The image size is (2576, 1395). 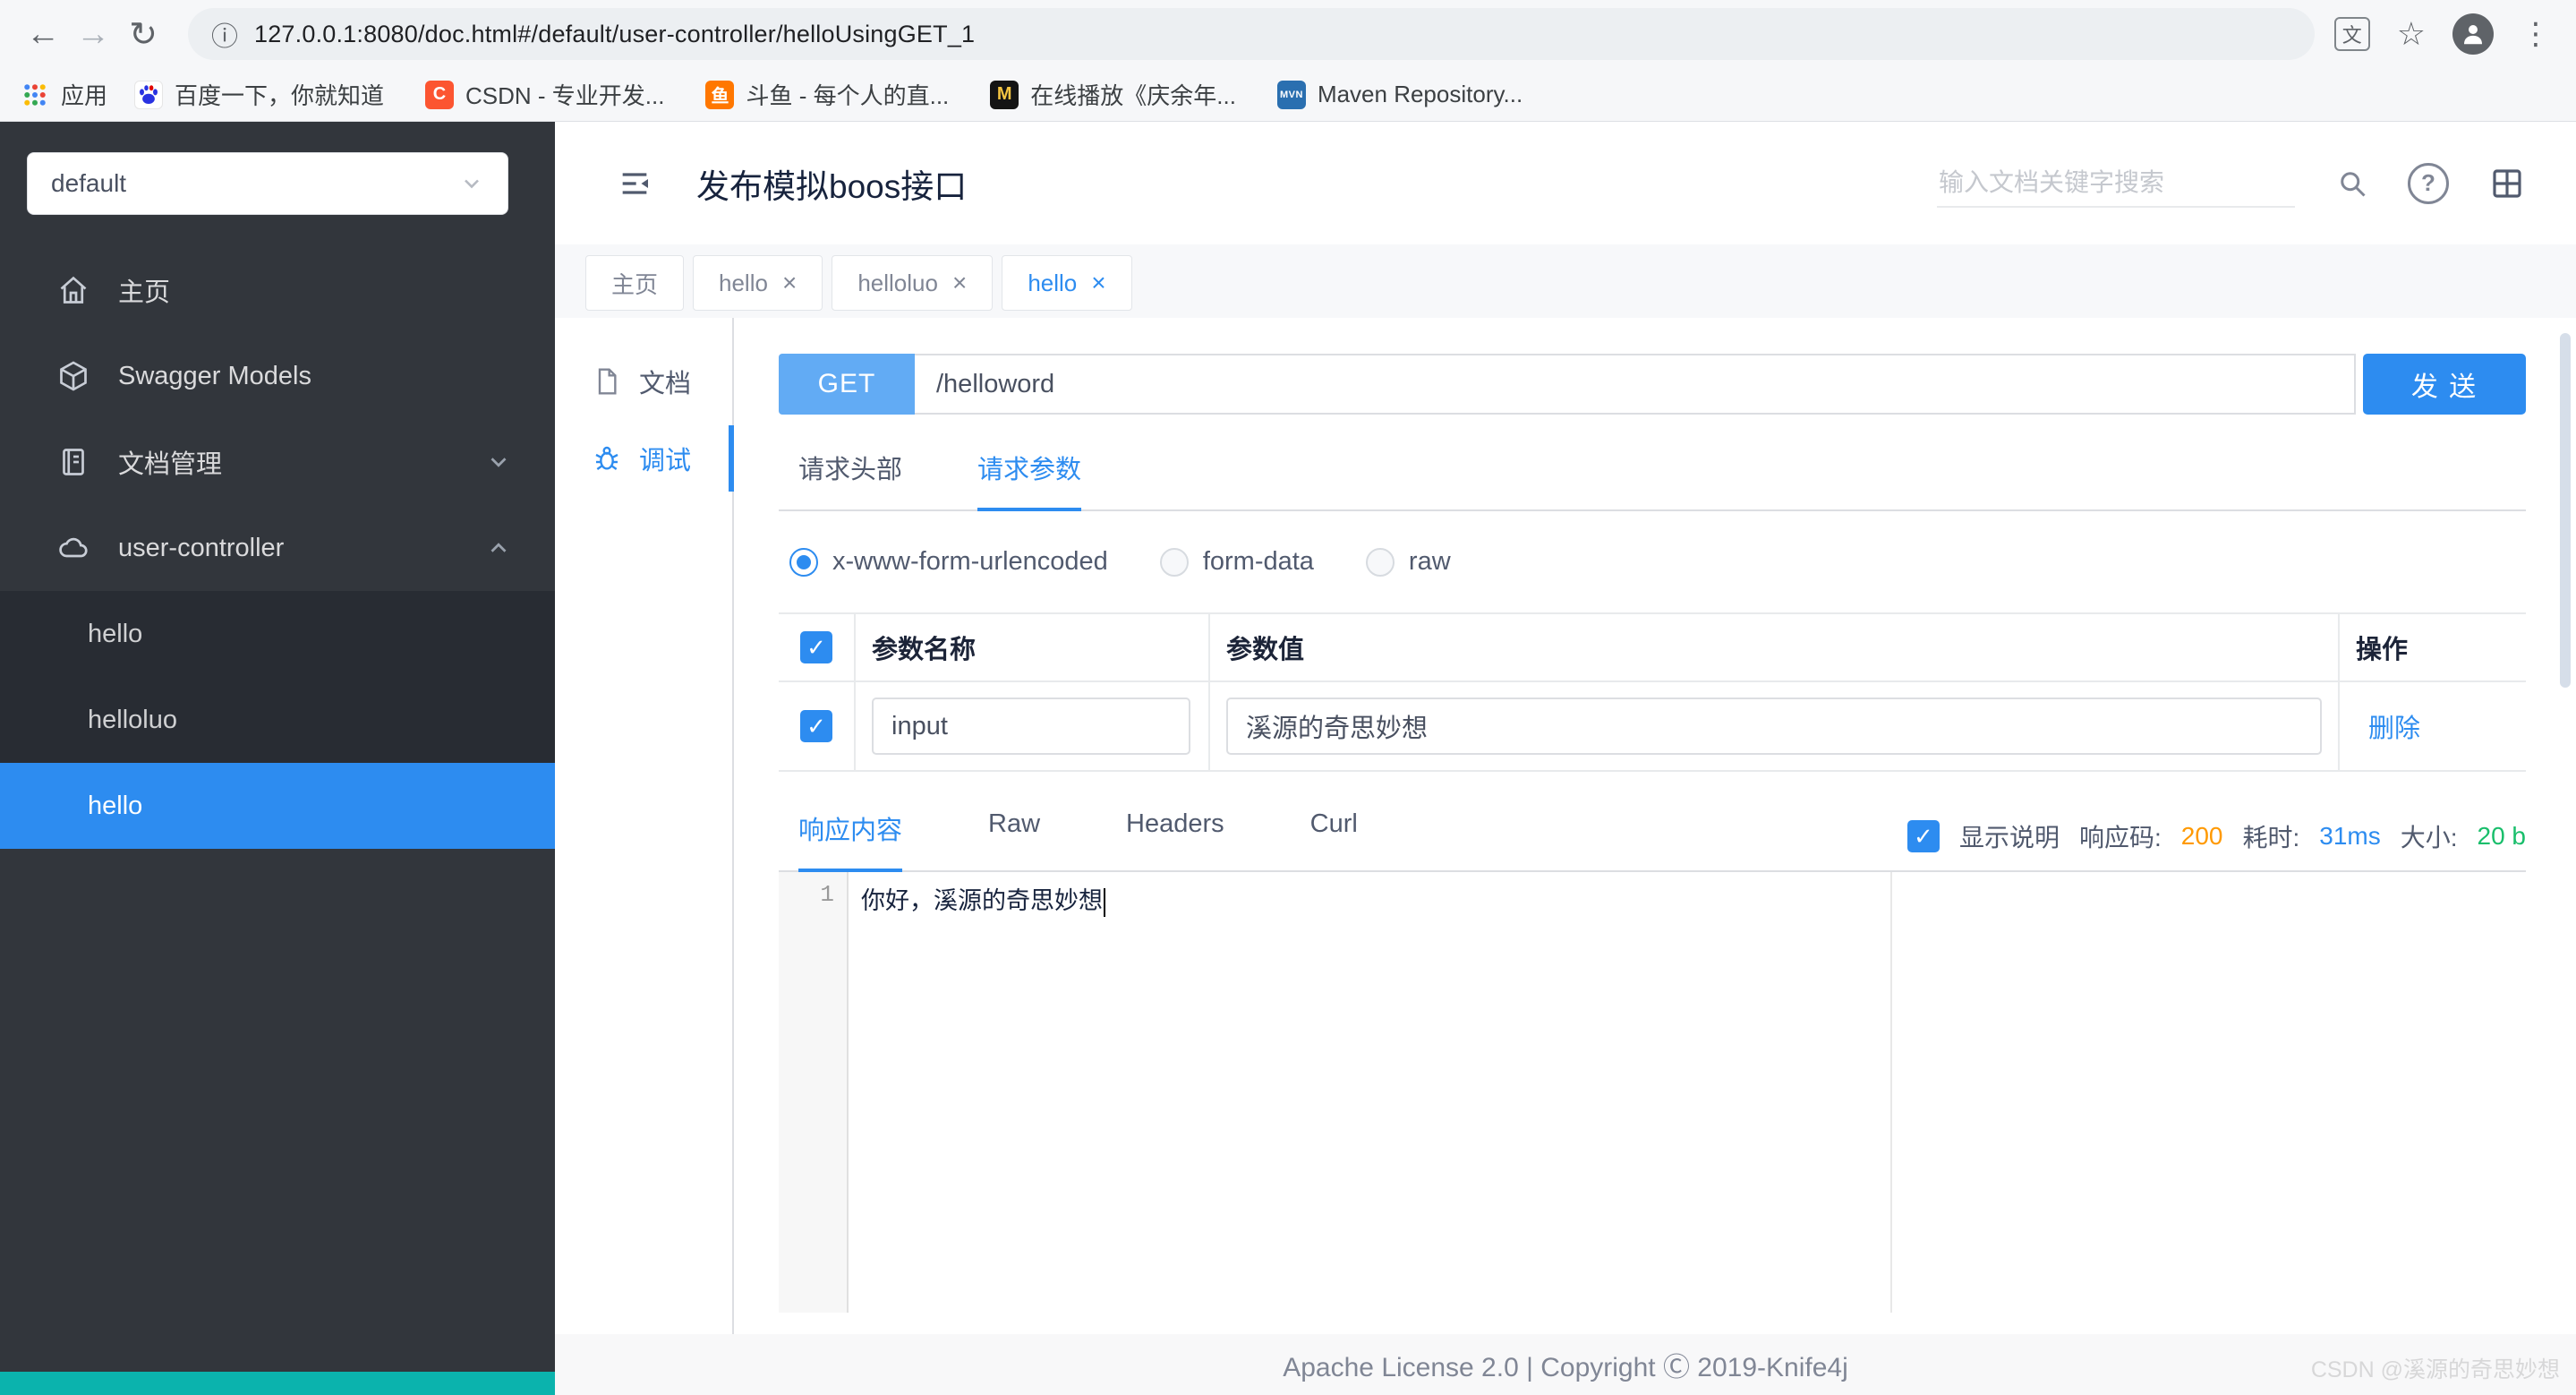 I want to click on radio-raw: raw, so click(x=1408, y=562).